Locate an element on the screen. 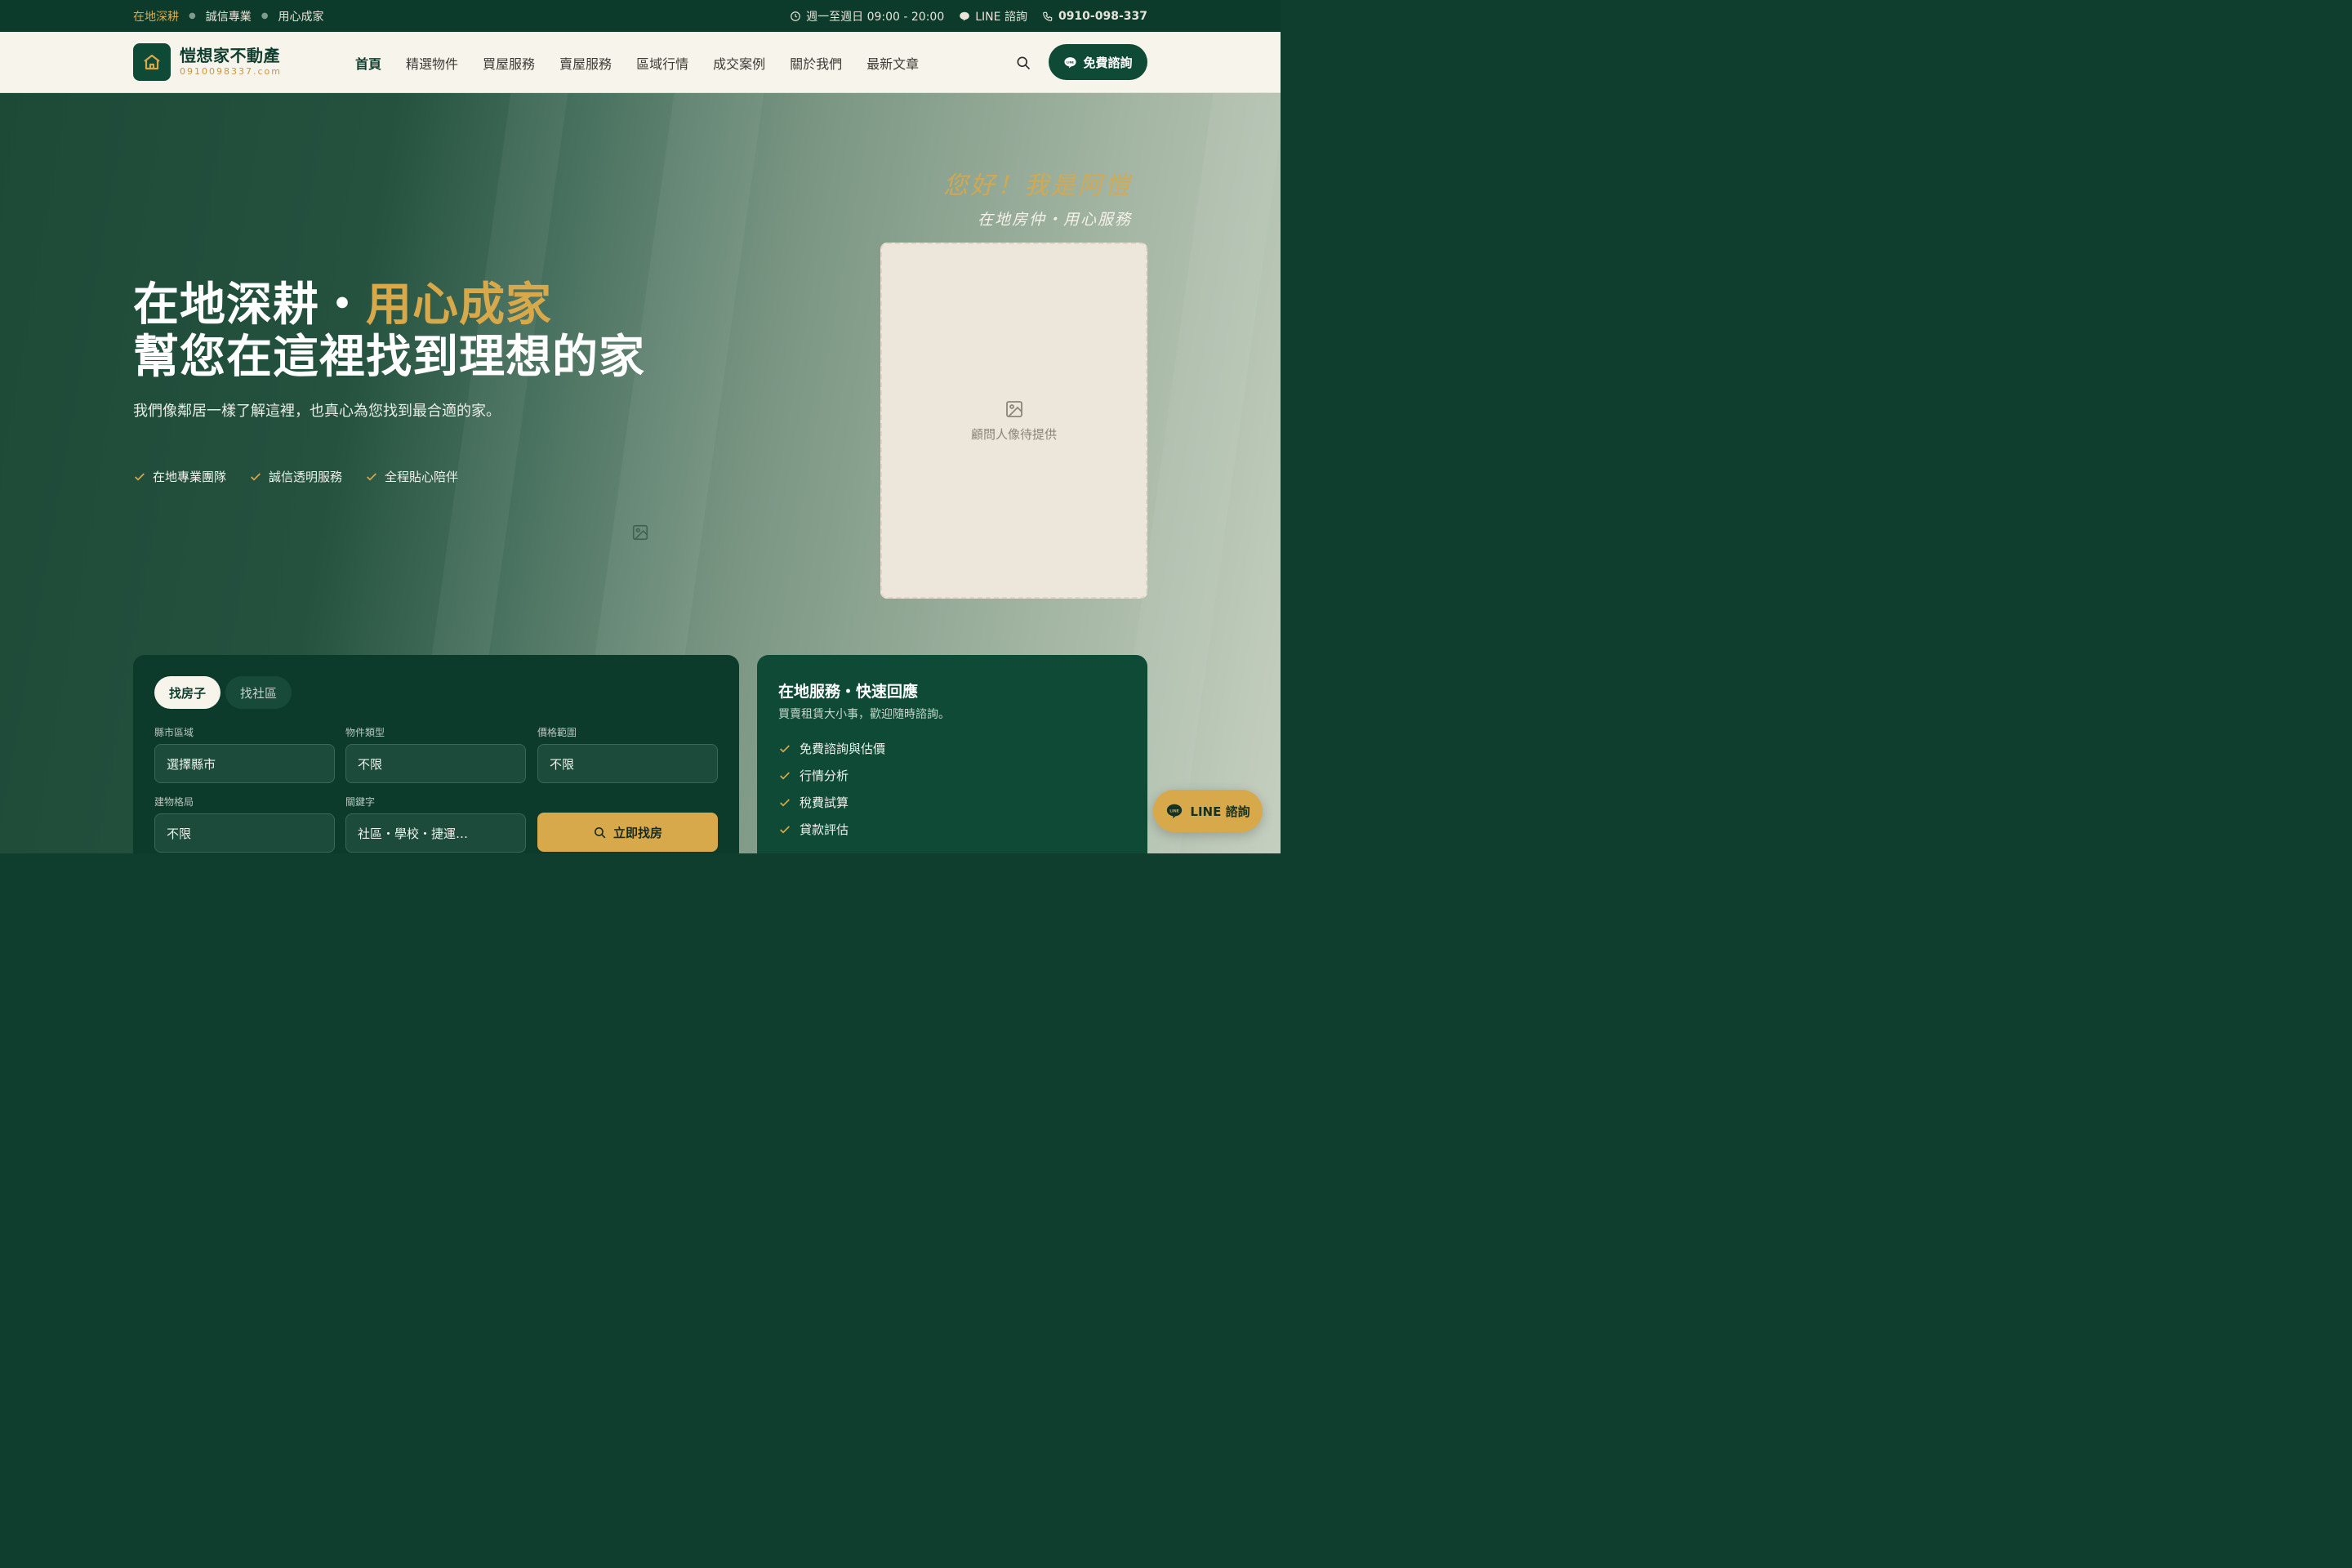 Image resolution: width=2352 pixels, height=1568 pixels. type-field: 物件類型 不限 is located at coordinates (436, 754).